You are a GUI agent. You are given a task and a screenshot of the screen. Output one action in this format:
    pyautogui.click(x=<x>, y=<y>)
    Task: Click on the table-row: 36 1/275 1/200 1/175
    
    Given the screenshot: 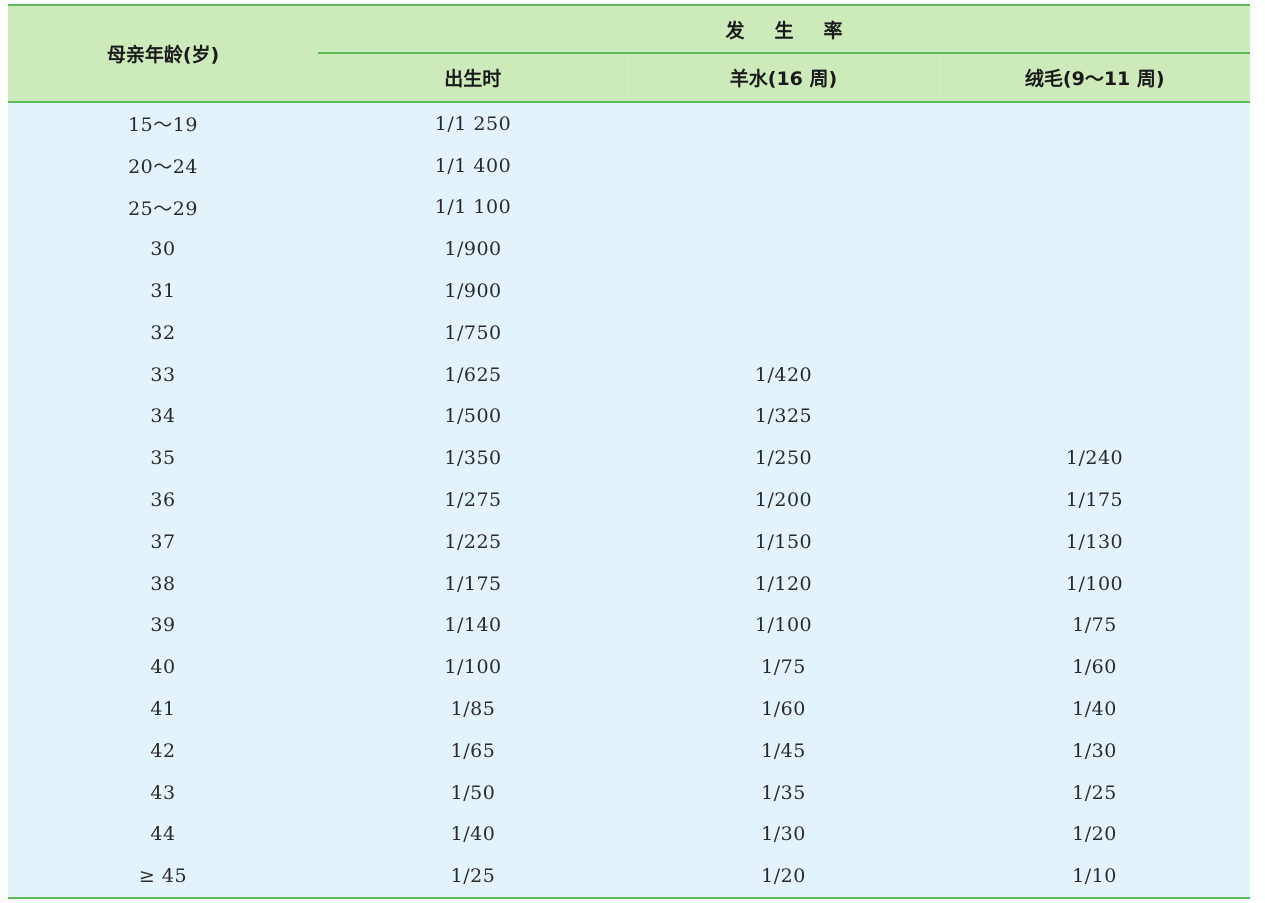 What is the action you would take?
    pyautogui.click(x=629, y=500)
    